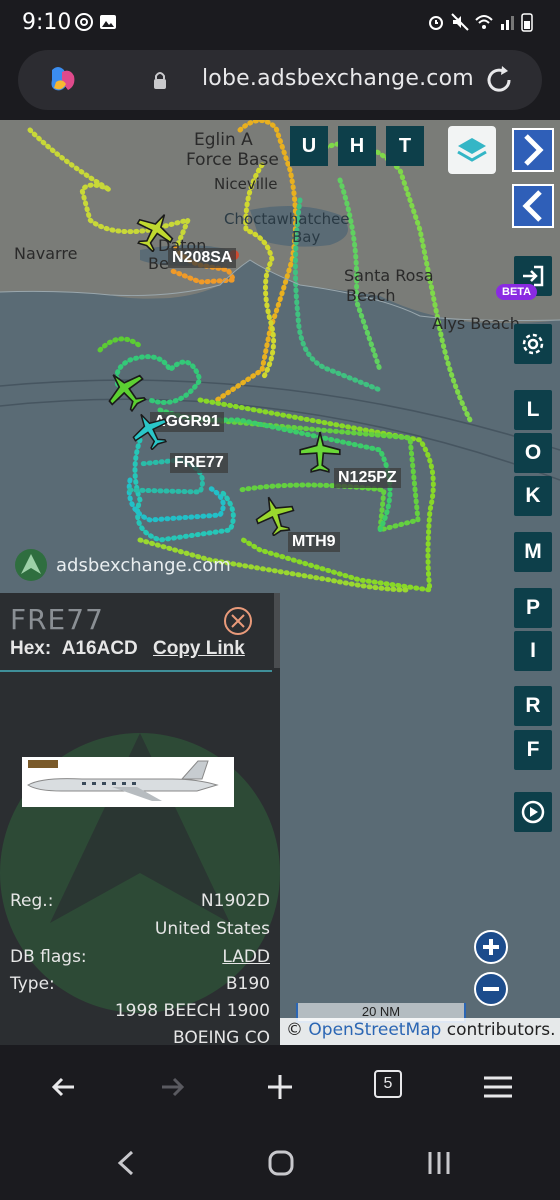  I want to click on place-label-eglin: Eglin A, so click(223, 140).